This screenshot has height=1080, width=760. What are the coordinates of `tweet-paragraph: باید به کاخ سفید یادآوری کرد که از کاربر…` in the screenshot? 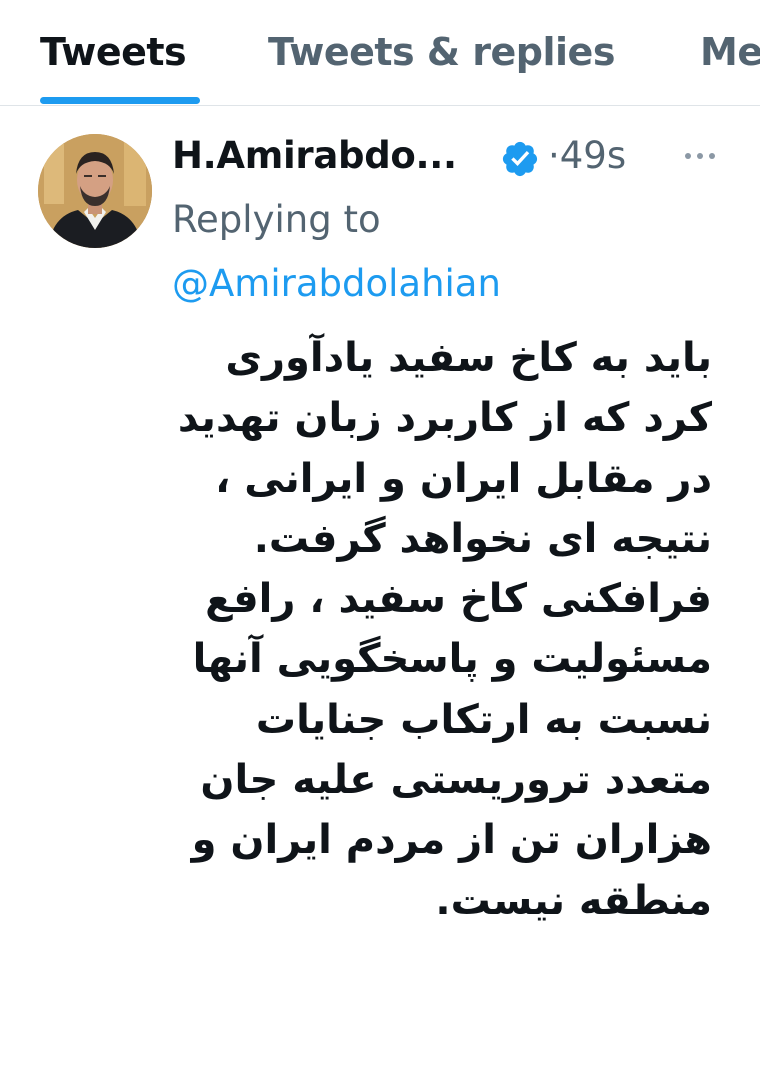 It's located at (444, 448).